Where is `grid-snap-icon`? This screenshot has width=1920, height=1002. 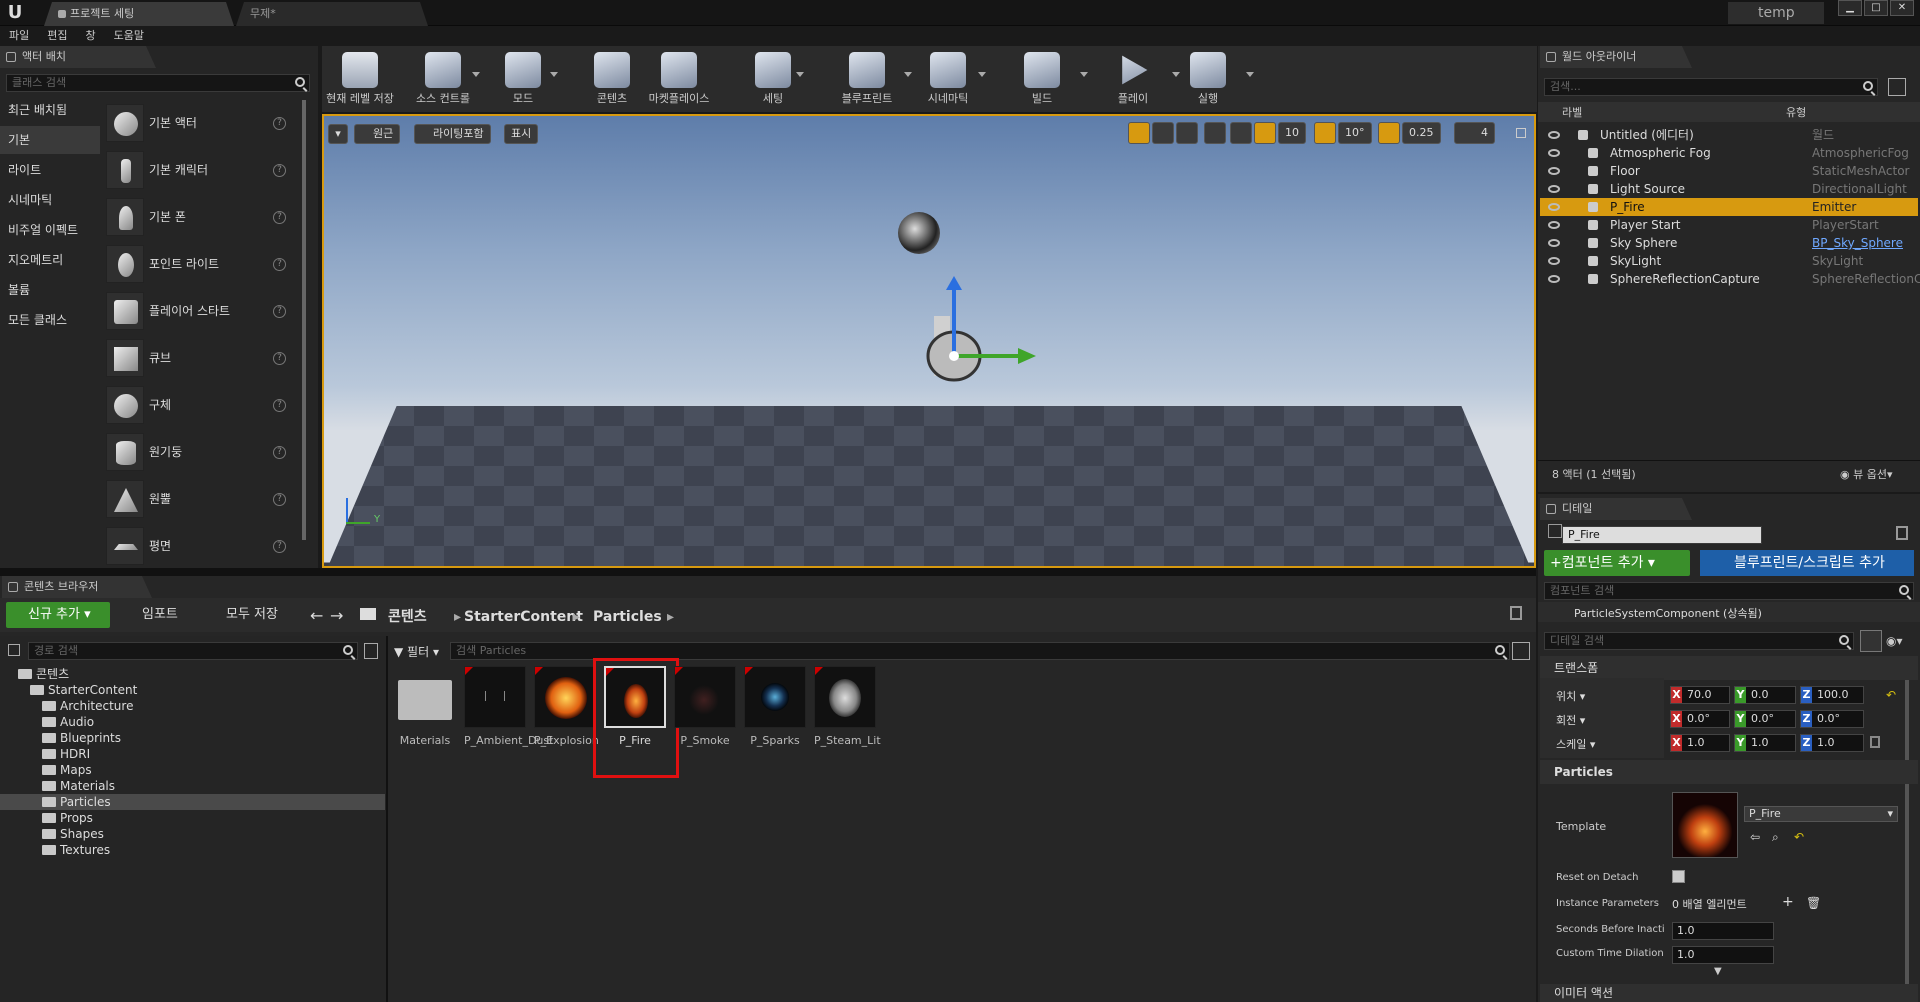
grid-snap-icon is located at coordinates (1265, 133).